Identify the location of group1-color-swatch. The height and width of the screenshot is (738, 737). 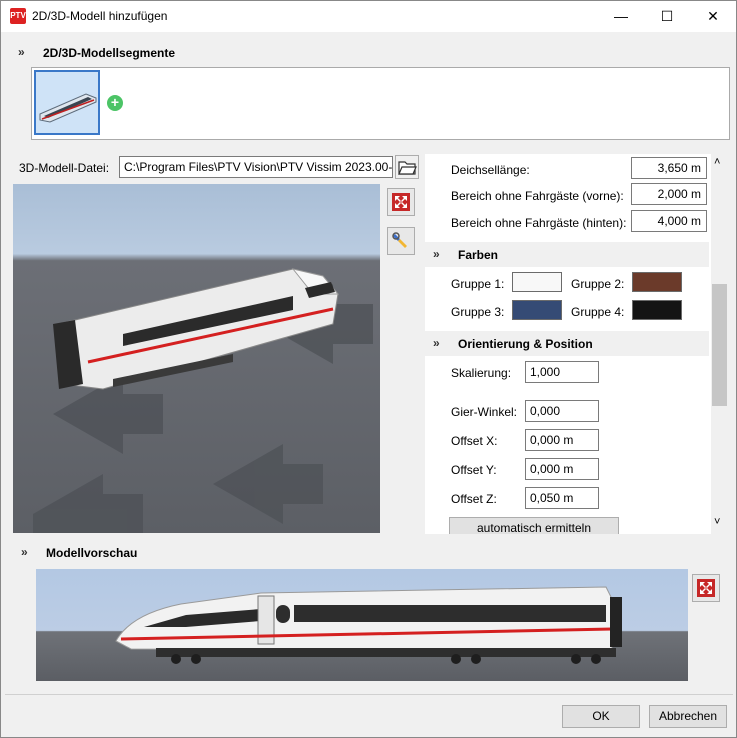
(537, 282).